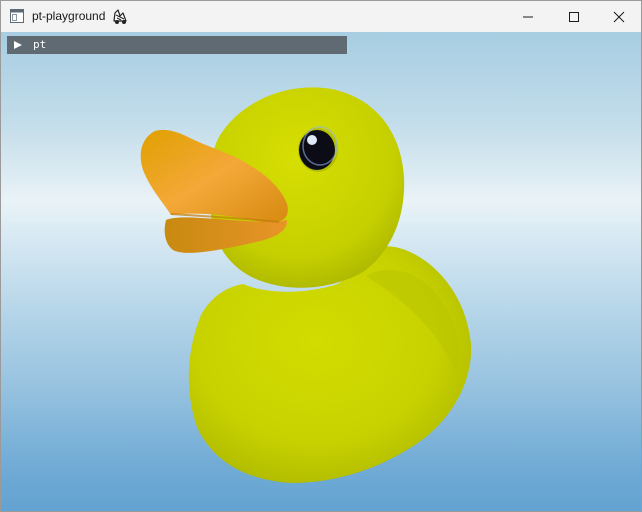 The image size is (642, 512). Describe the element at coordinates (177, 45) in the screenshot. I see `pt-panel-header: pt` at that location.